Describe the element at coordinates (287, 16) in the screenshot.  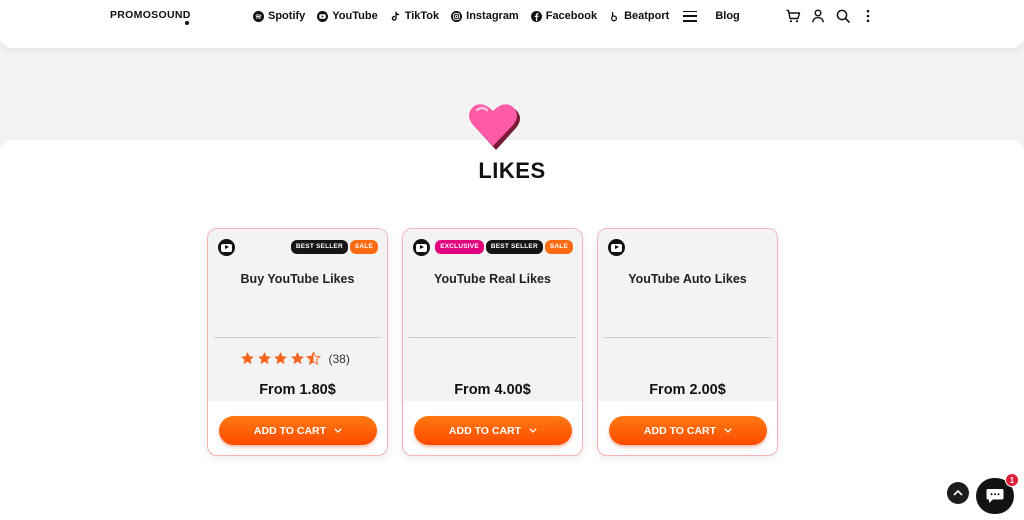
I see `nav-label-spotify: Spotify` at that location.